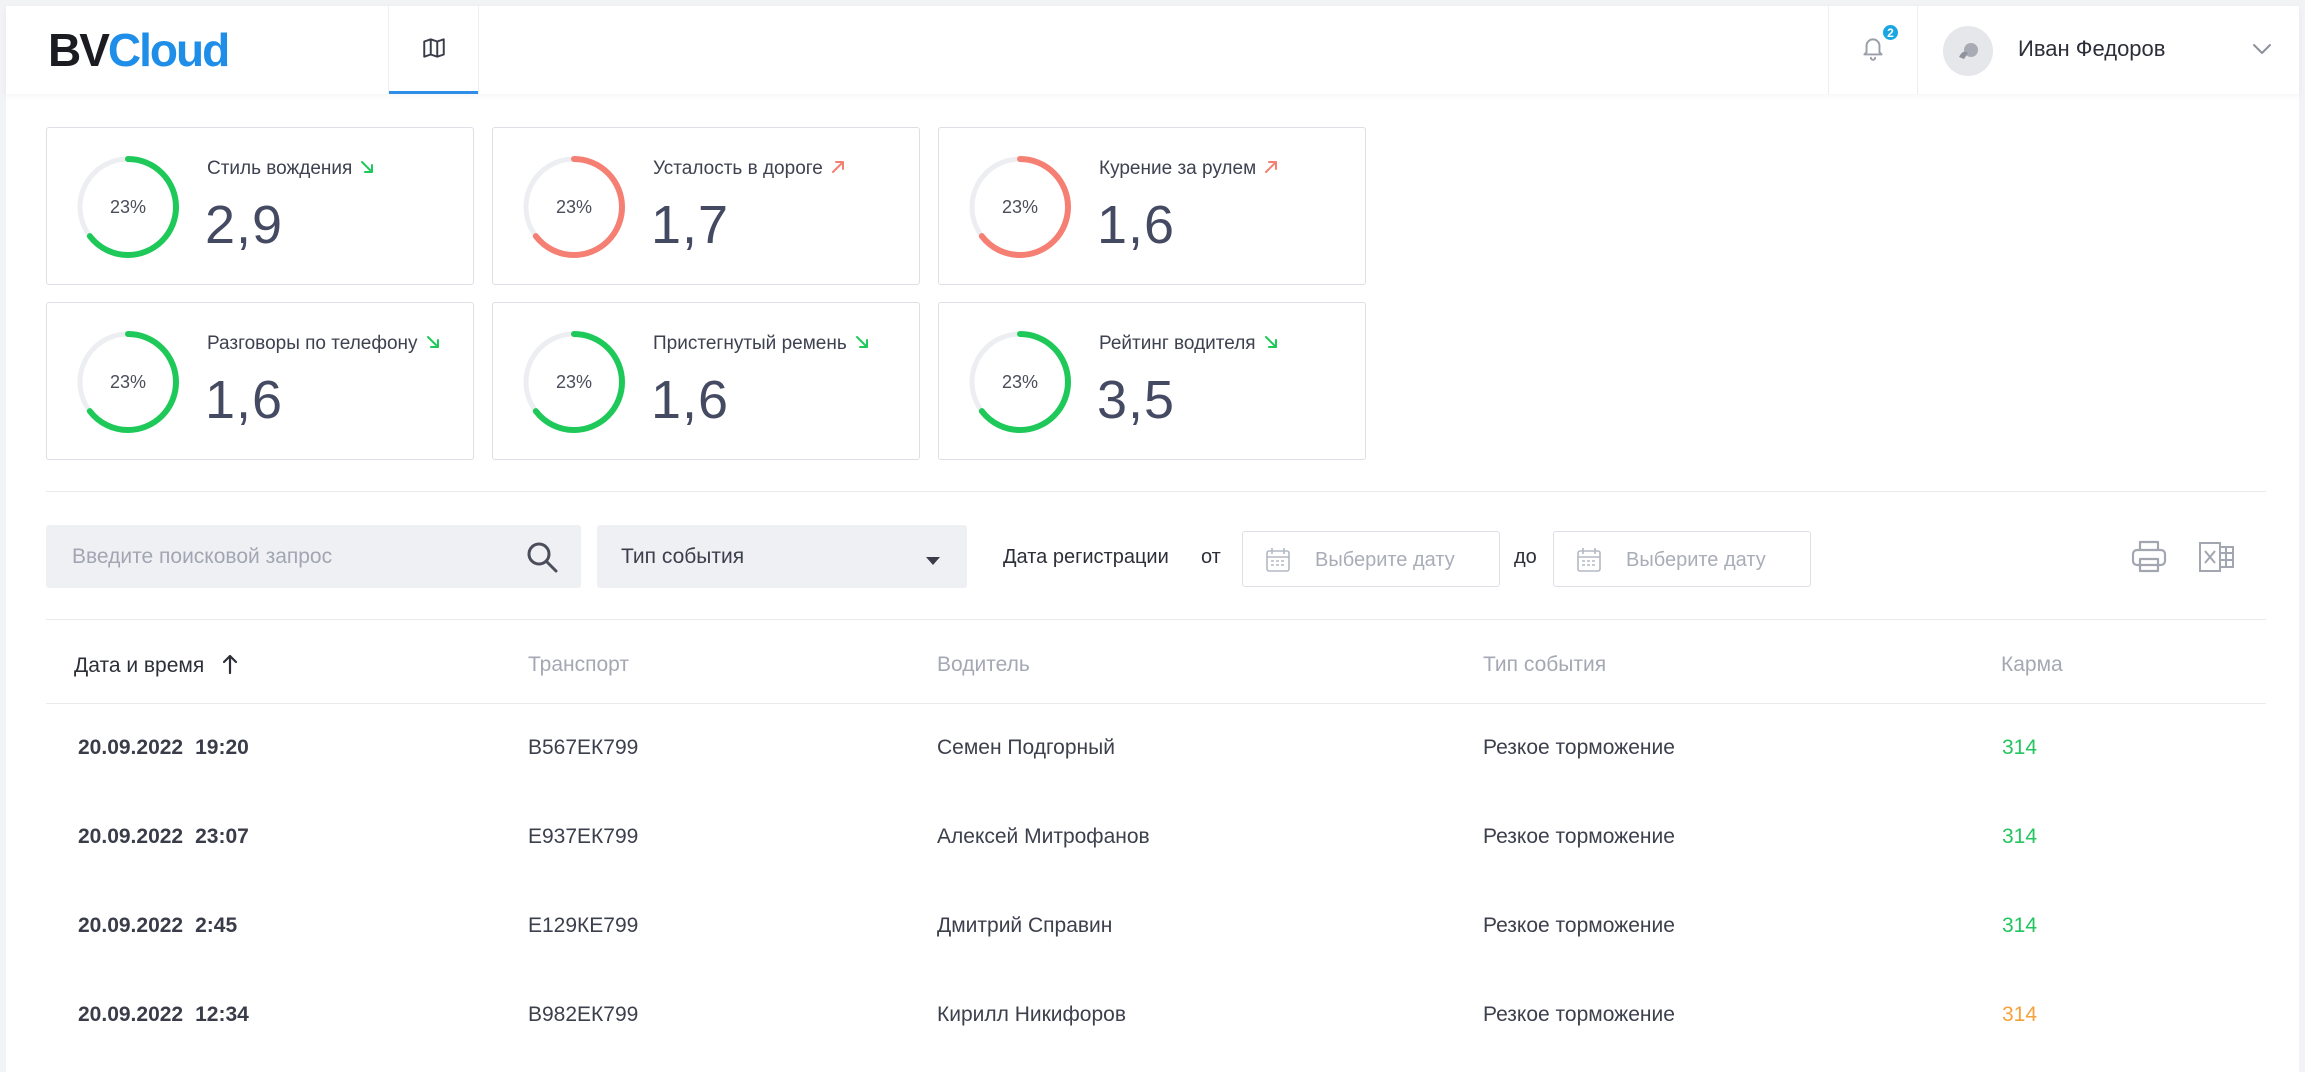 The image size is (2305, 1072). Describe the element at coordinates (2262, 51) in the screenshot. I see `chevron-down-icon` at that location.